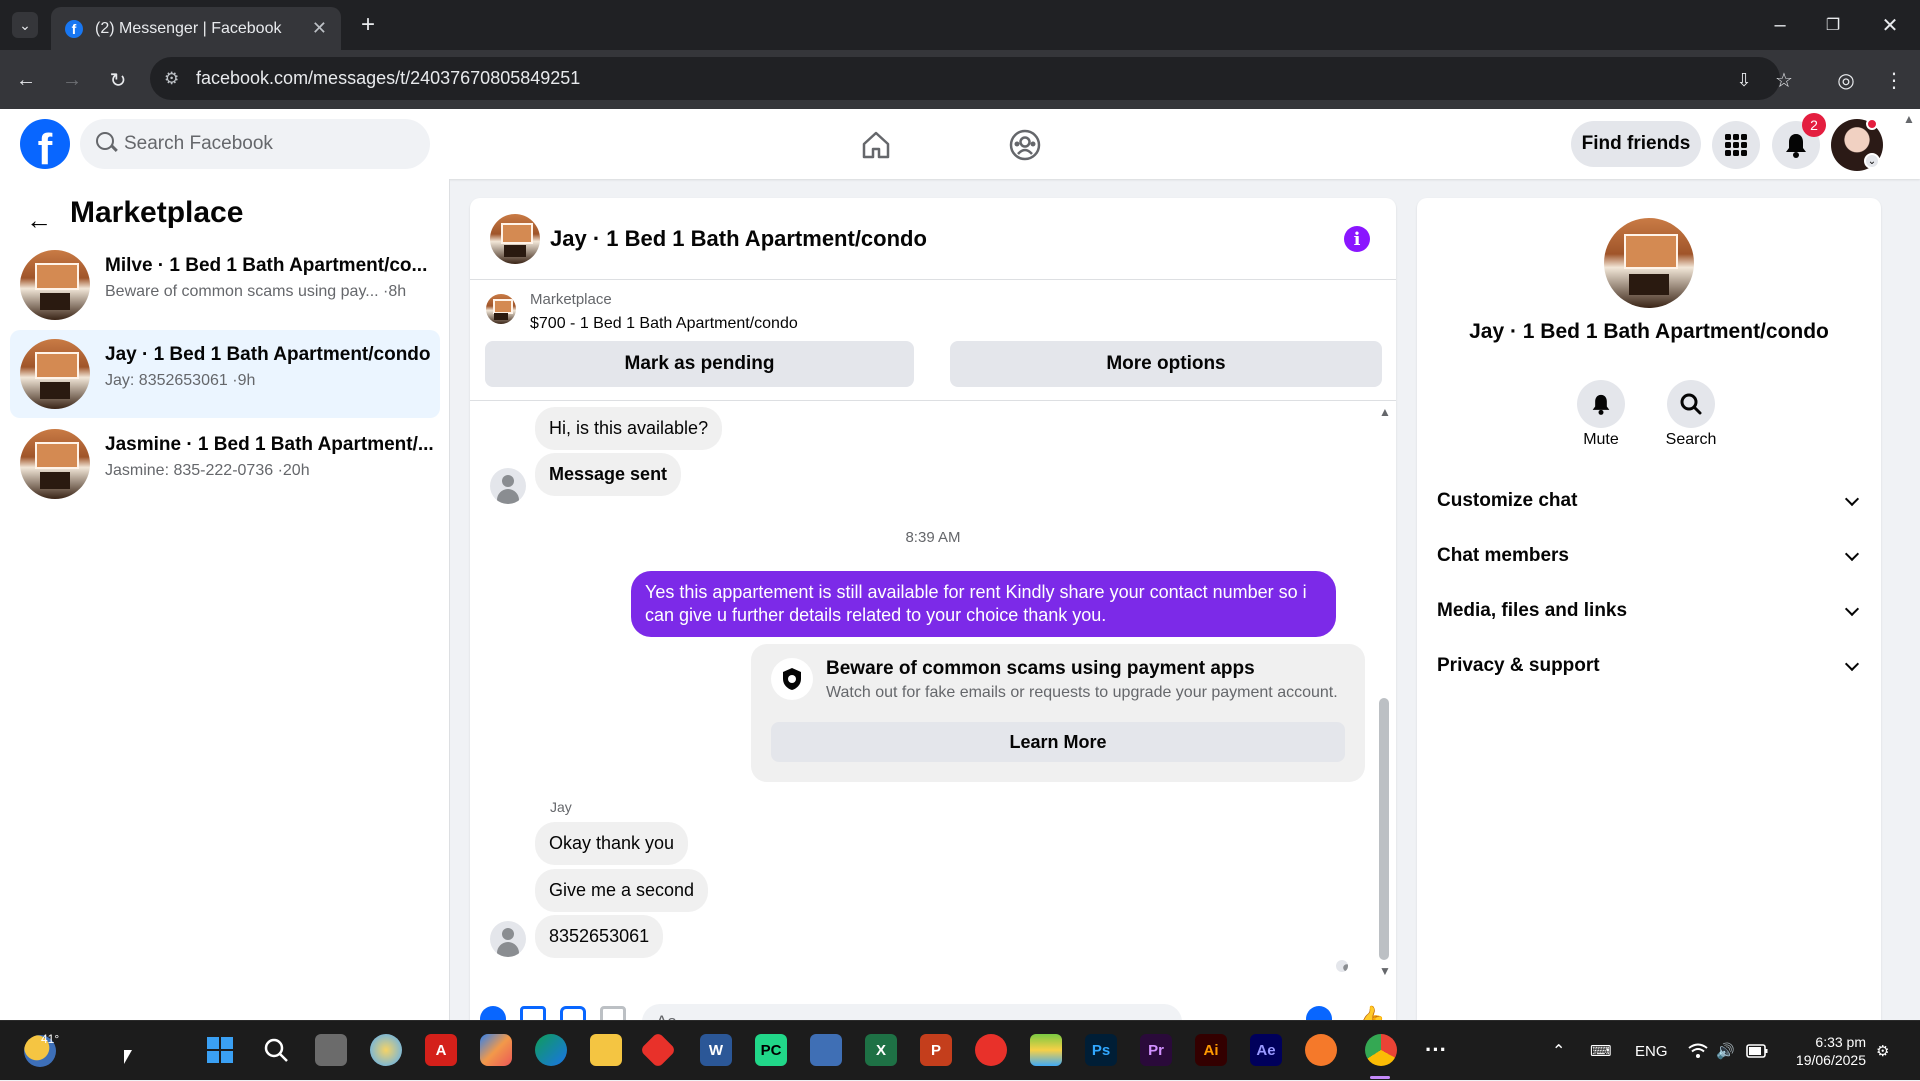 The image size is (1920, 1081). What do you see at coordinates (128, 1057) in the screenshot?
I see `mouse-cursor-icon` at bounding box center [128, 1057].